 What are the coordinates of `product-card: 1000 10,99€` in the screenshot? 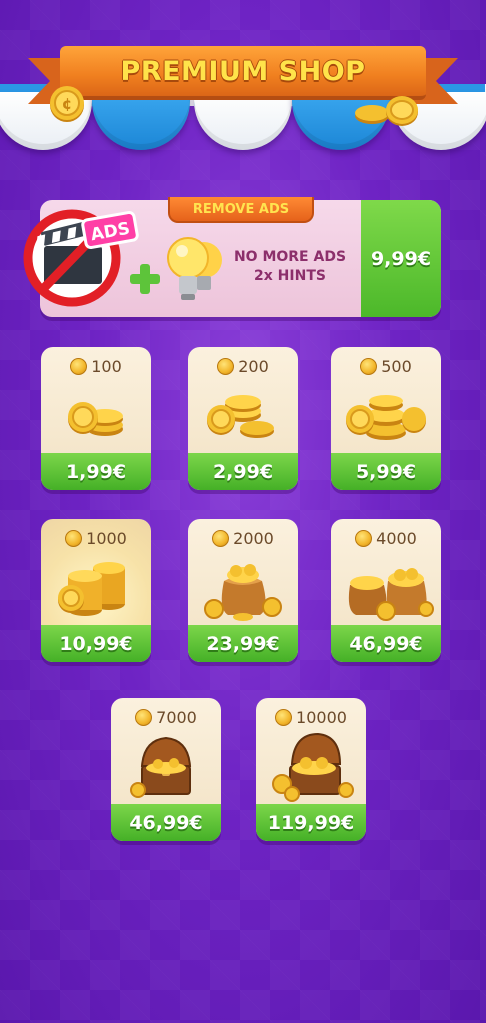 It's located at (96, 590).